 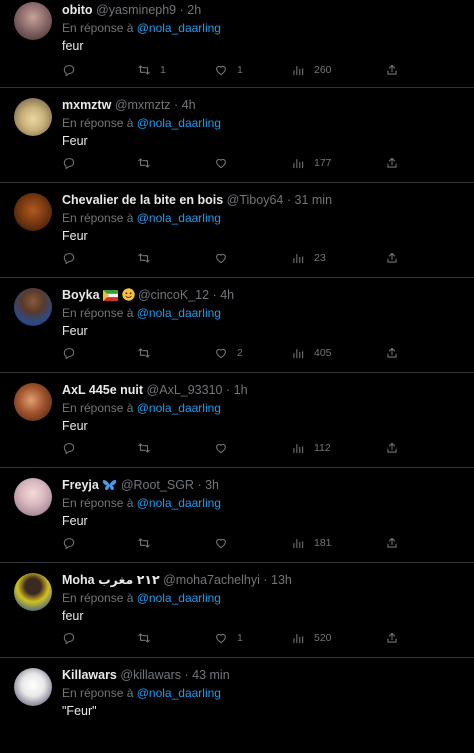 What do you see at coordinates (311, 543) in the screenshot?
I see `views-button: 181` at bounding box center [311, 543].